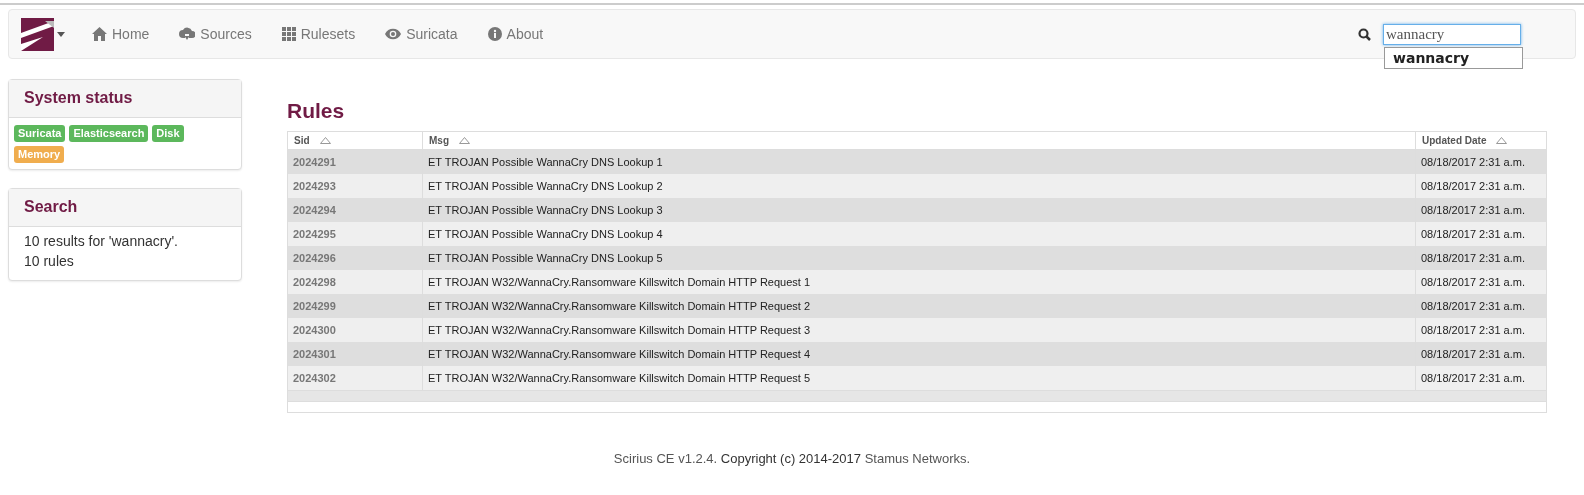 The image size is (1584, 495). What do you see at coordinates (355, 354) in the screenshot?
I see `table-cell: 2024301` at bounding box center [355, 354].